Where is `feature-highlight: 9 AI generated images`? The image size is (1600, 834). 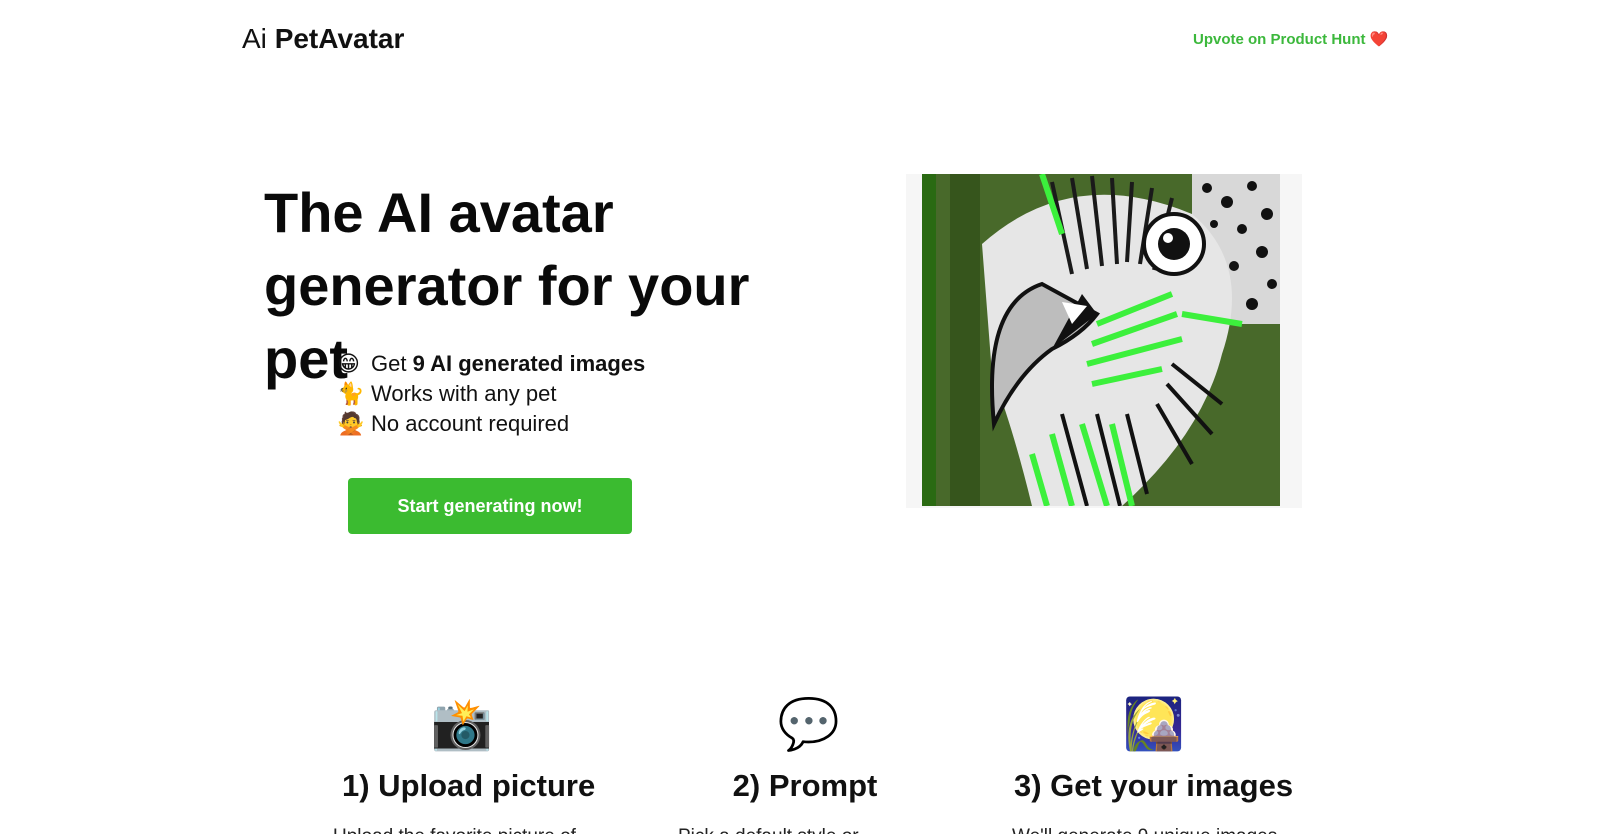 feature-highlight: 9 AI generated images is located at coordinates (529, 363).